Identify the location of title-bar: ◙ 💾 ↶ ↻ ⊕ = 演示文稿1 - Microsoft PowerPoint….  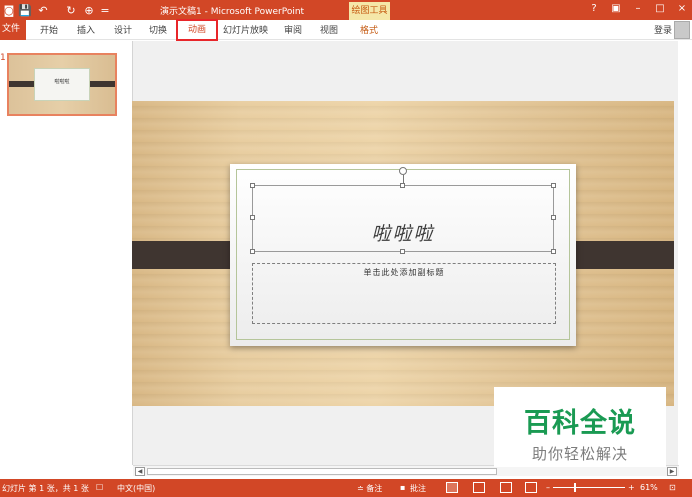
(346, 10).